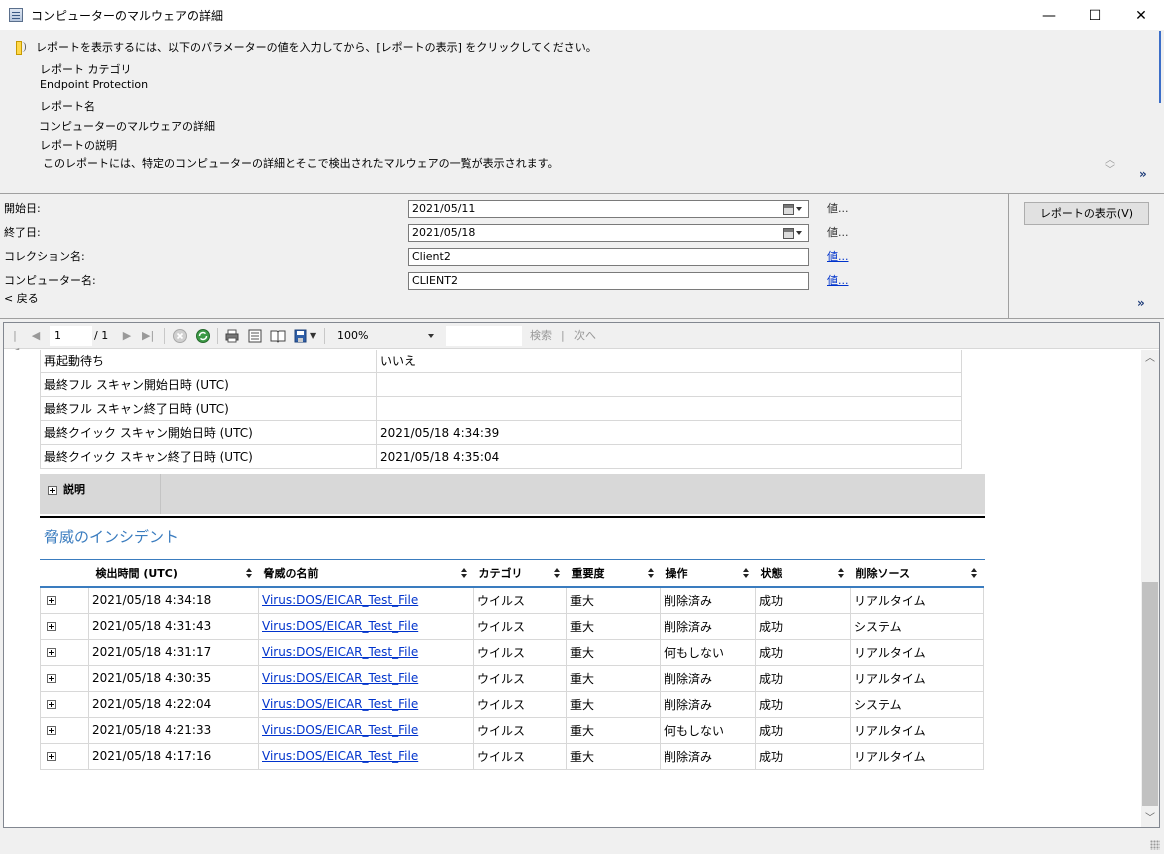  I want to click on minimize-button: —, so click(1049, 15).